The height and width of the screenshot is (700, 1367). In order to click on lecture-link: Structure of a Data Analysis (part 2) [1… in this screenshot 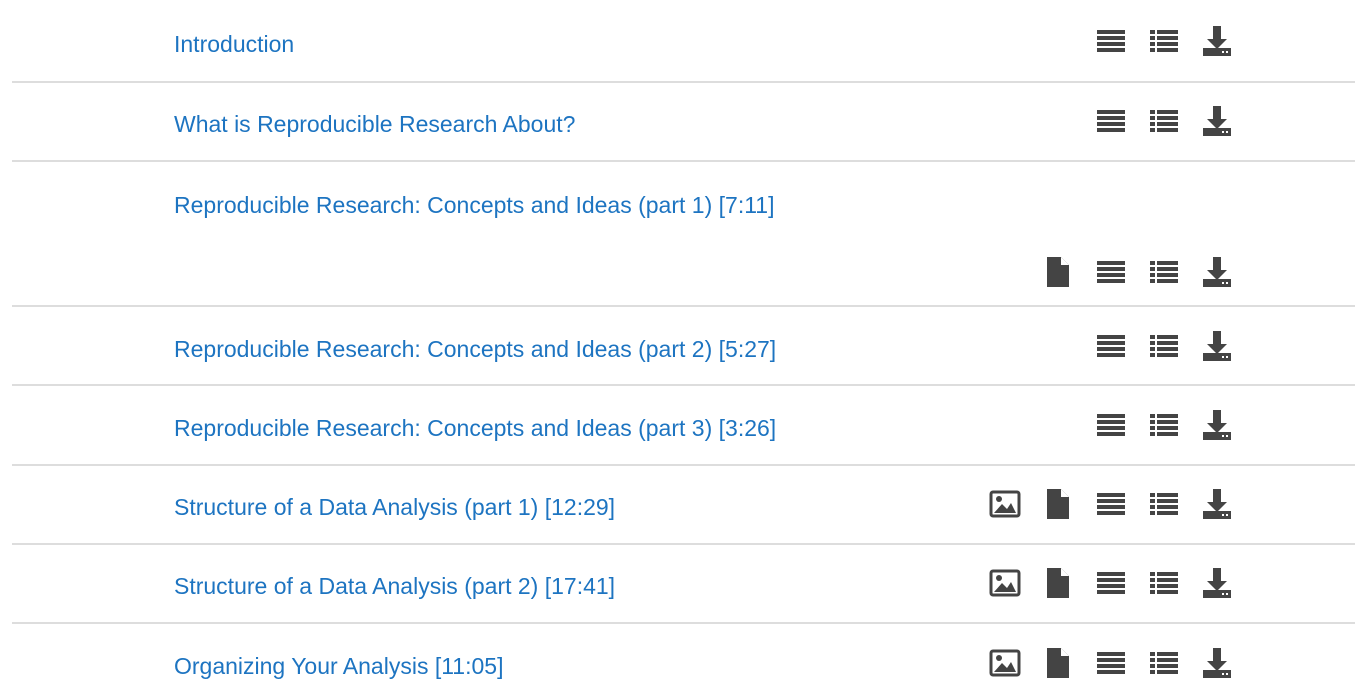, I will do `click(394, 586)`.